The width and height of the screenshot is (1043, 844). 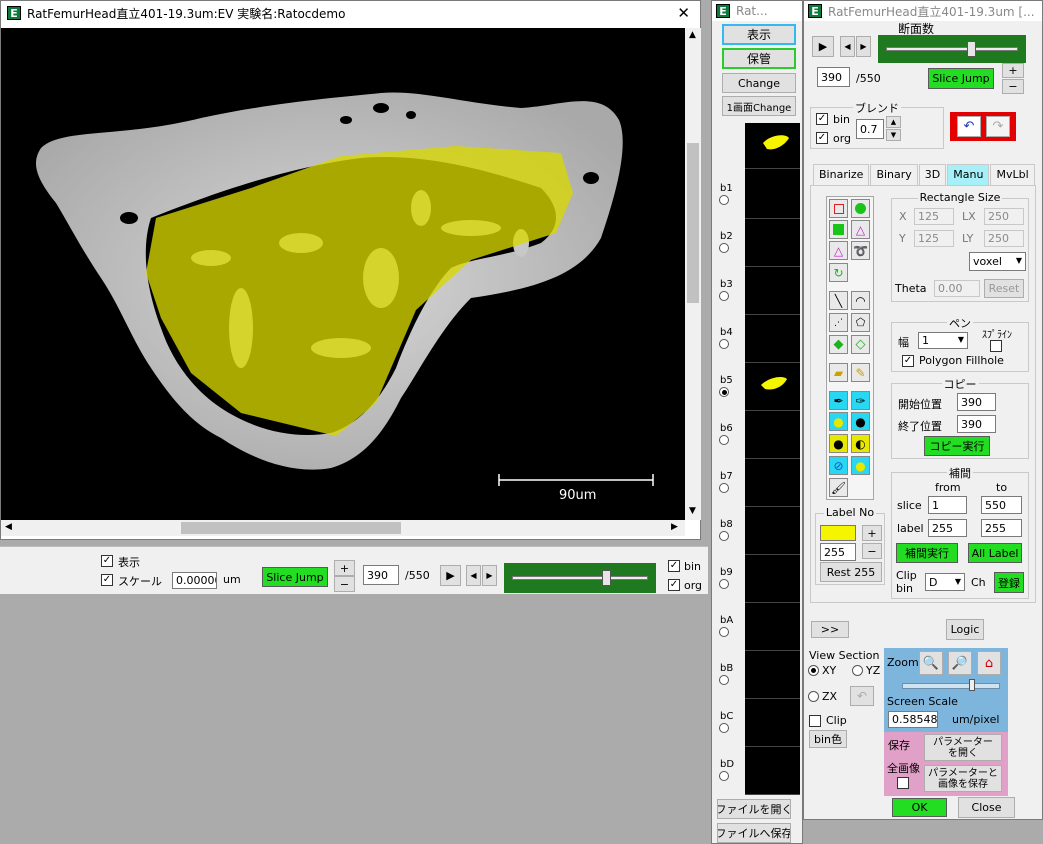 What do you see at coordinates (989, 663) in the screenshot?
I see `zoom-fit-button: ⌂` at bounding box center [989, 663].